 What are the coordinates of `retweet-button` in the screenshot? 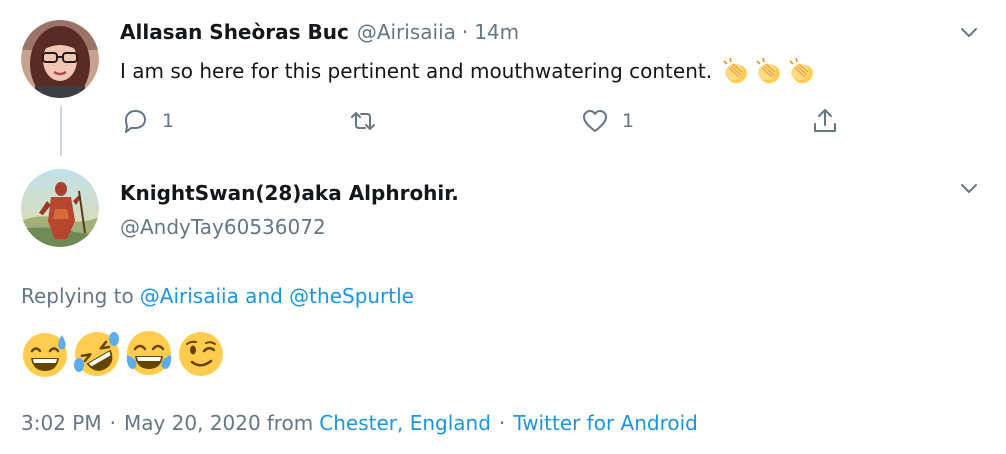 It's located at (369, 121).